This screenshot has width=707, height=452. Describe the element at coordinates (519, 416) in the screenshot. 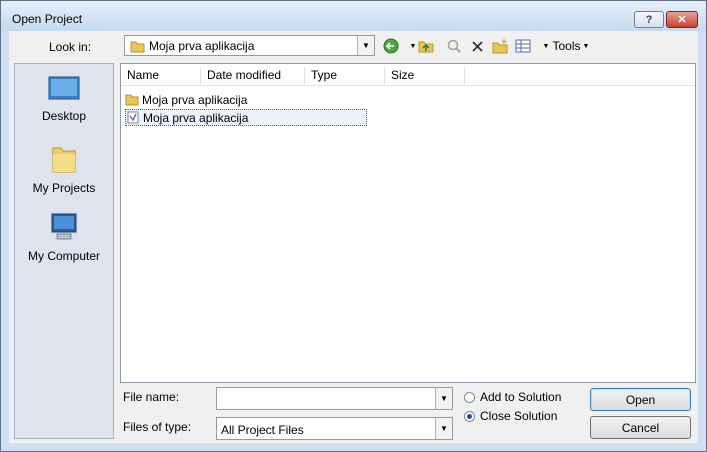

I see `radio-label: Close Solution` at that location.